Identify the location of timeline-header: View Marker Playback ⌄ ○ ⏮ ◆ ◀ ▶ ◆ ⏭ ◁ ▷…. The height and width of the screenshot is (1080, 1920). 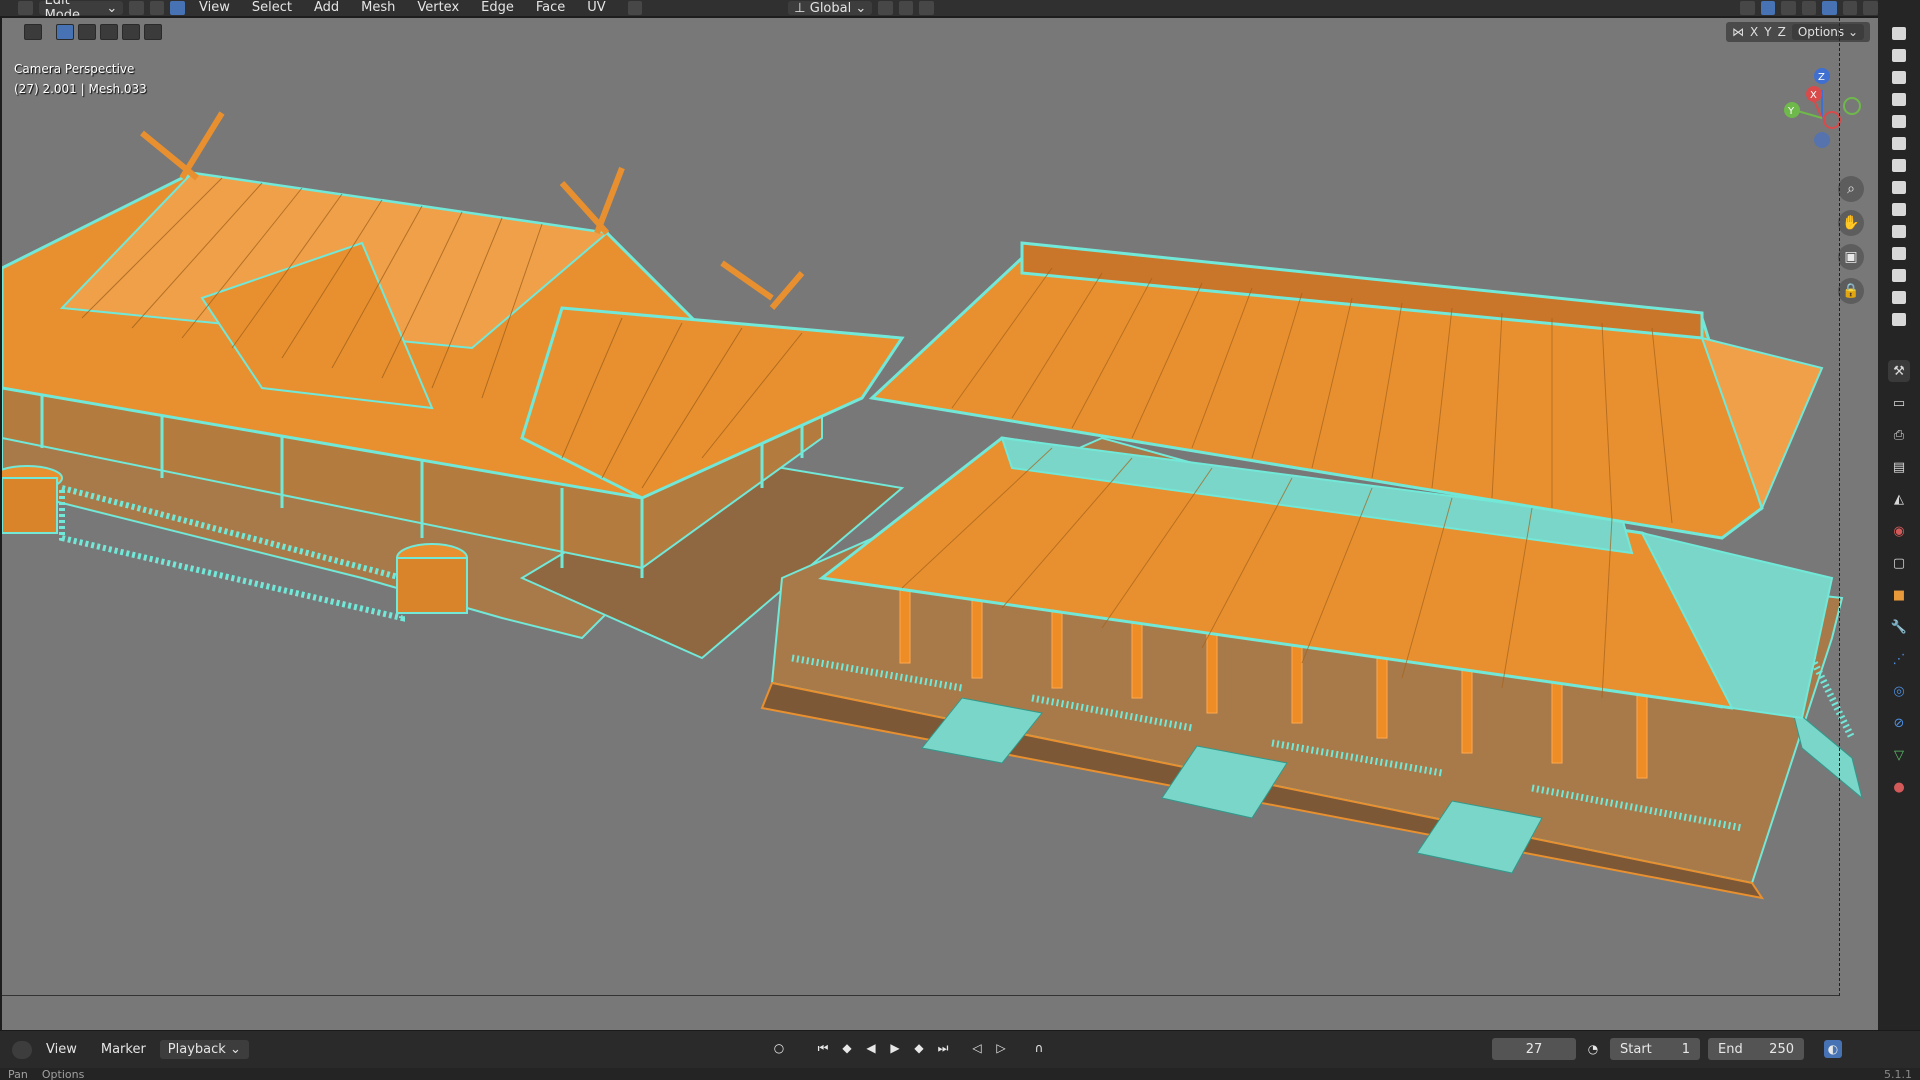
(960, 1049).